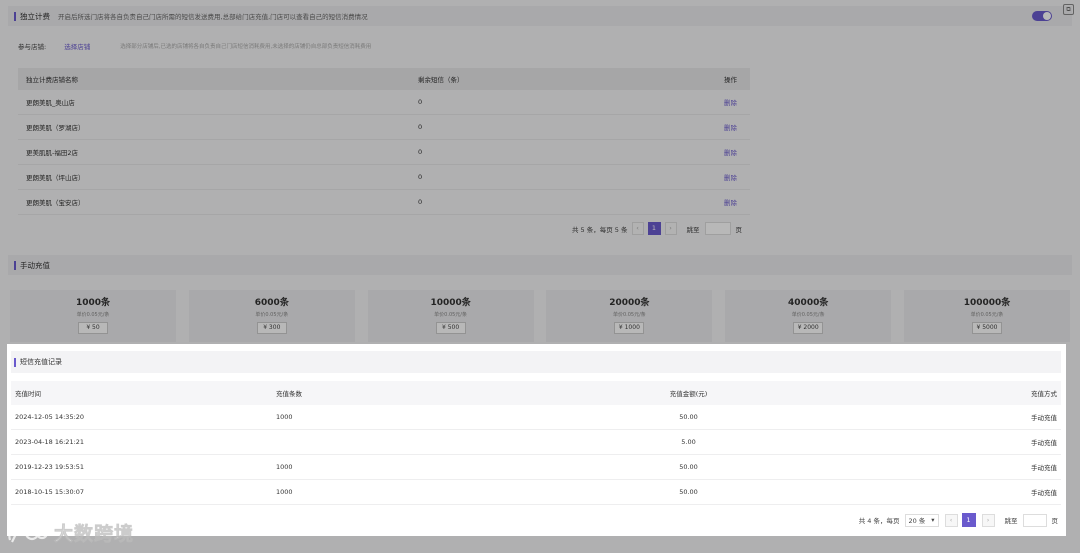 This screenshot has height=553, width=1080. What do you see at coordinates (688, 442) in the screenshot?
I see `record-amount: 5.00` at bounding box center [688, 442].